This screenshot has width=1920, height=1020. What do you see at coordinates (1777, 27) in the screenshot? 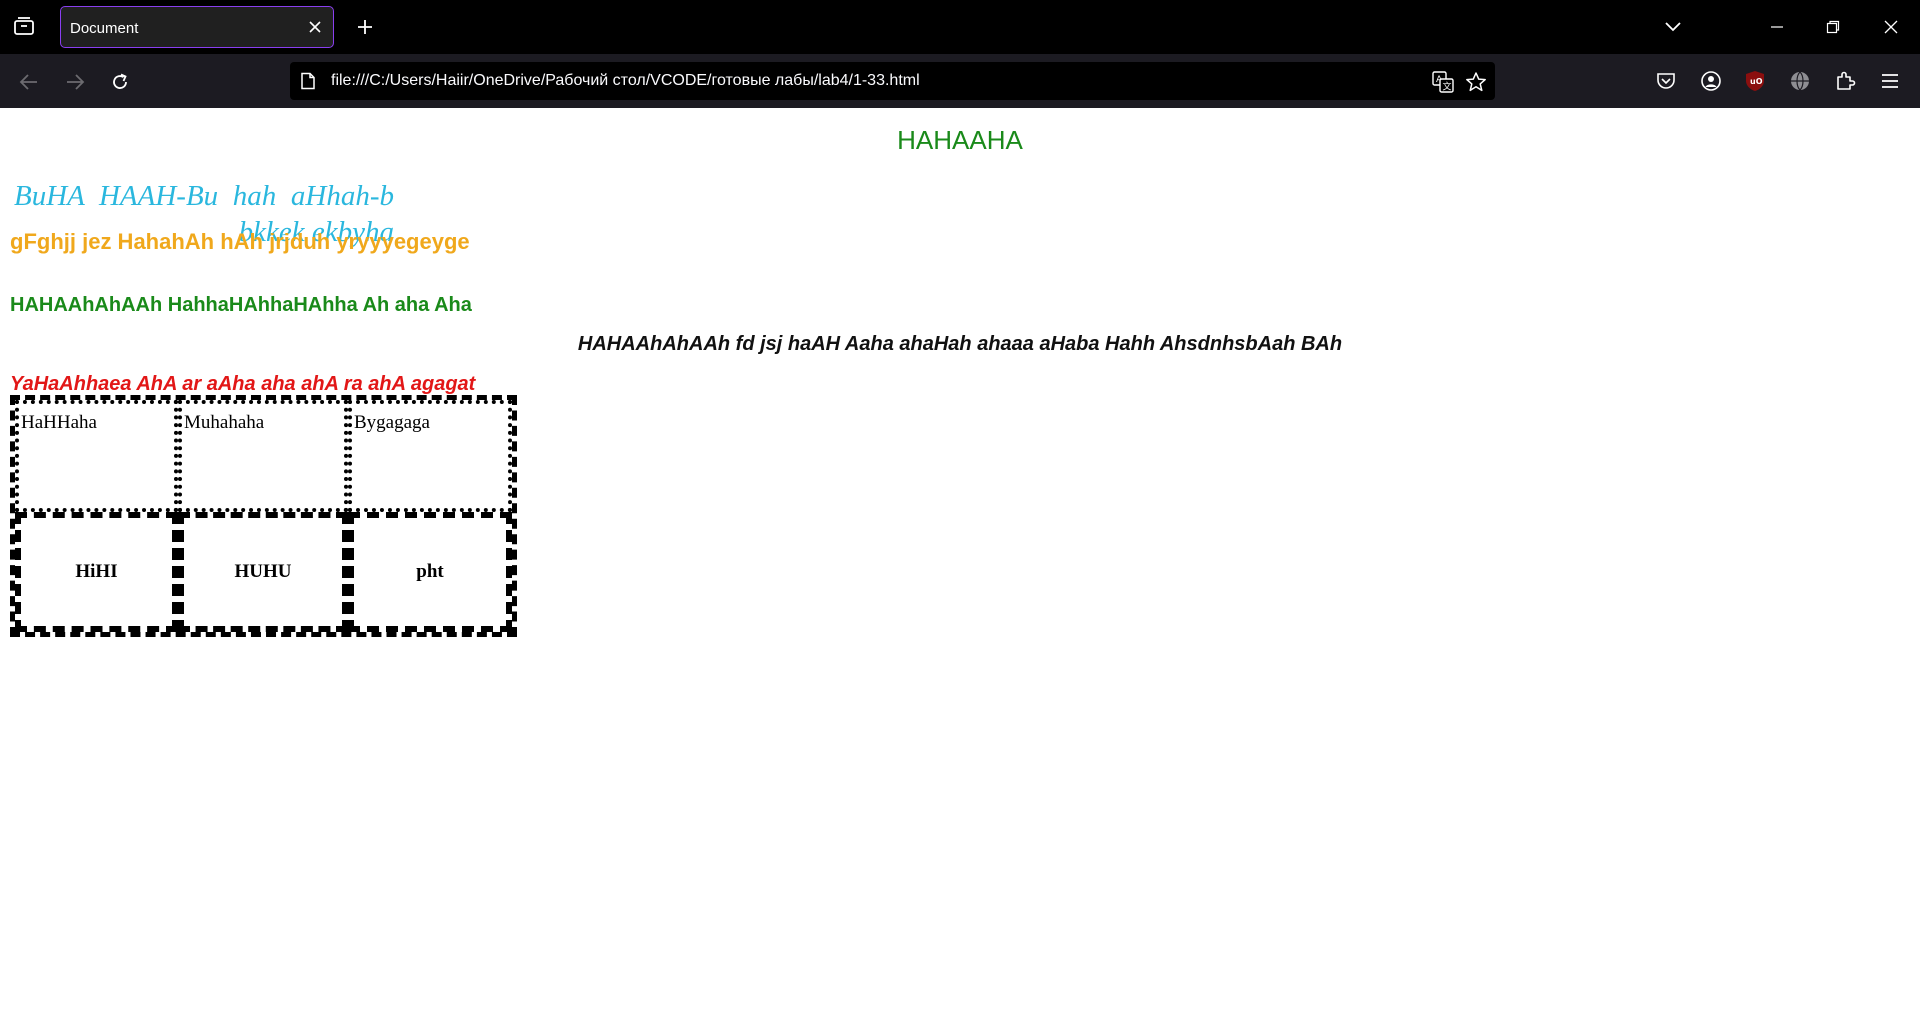
I see `minimize-icon` at bounding box center [1777, 27].